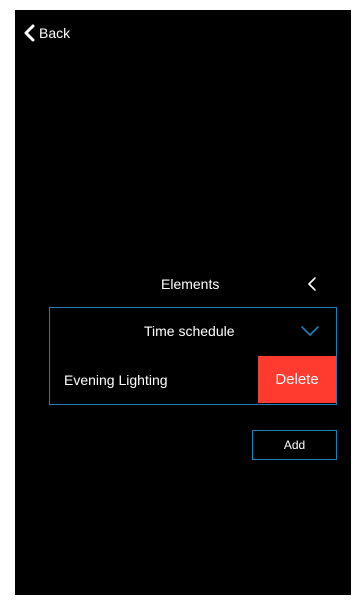  What do you see at coordinates (310, 330) in the screenshot?
I see `chevron-down-icon` at bounding box center [310, 330].